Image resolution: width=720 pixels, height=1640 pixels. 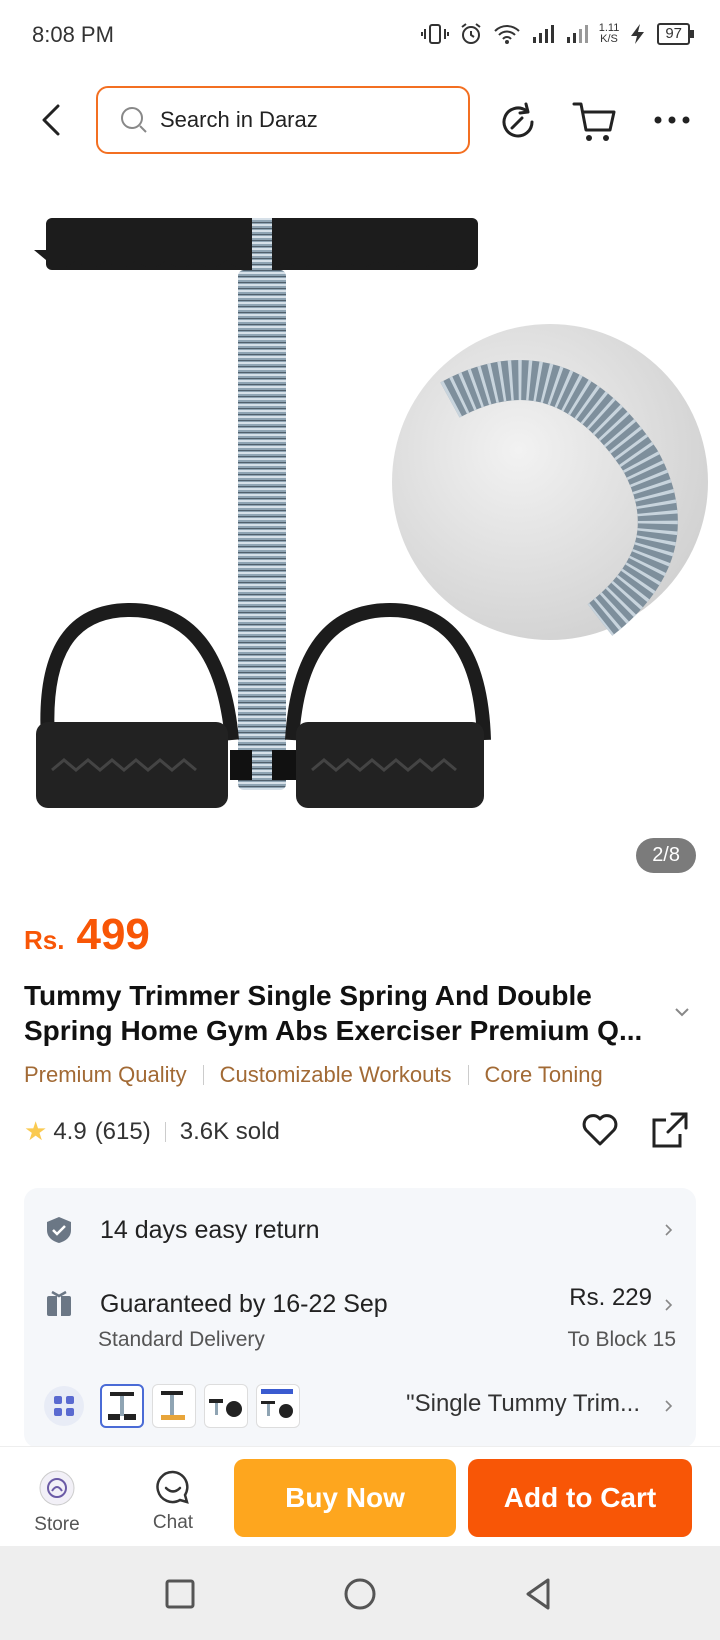 What do you see at coordinates (434, 34) in the screenshot?
I see `vibrate-icon` at bounding box center [434, 34].